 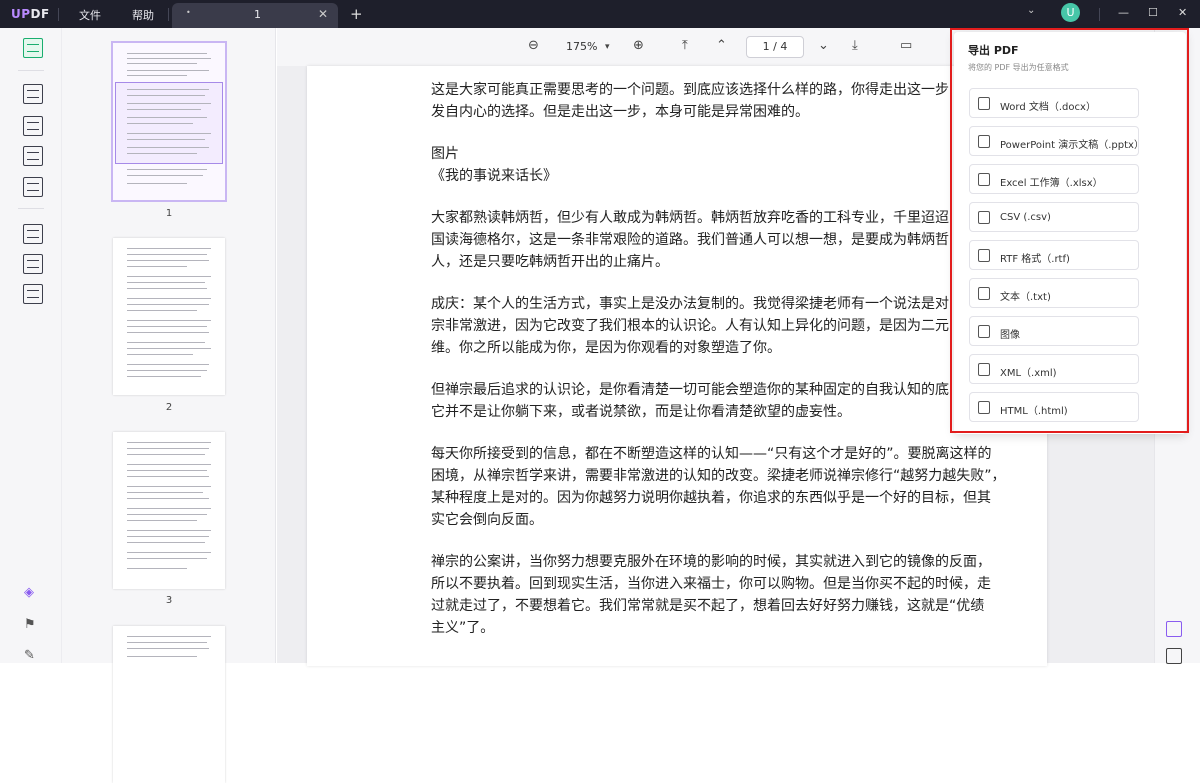 I want to click on menu-file: 文件, so click(x=90, y=15).